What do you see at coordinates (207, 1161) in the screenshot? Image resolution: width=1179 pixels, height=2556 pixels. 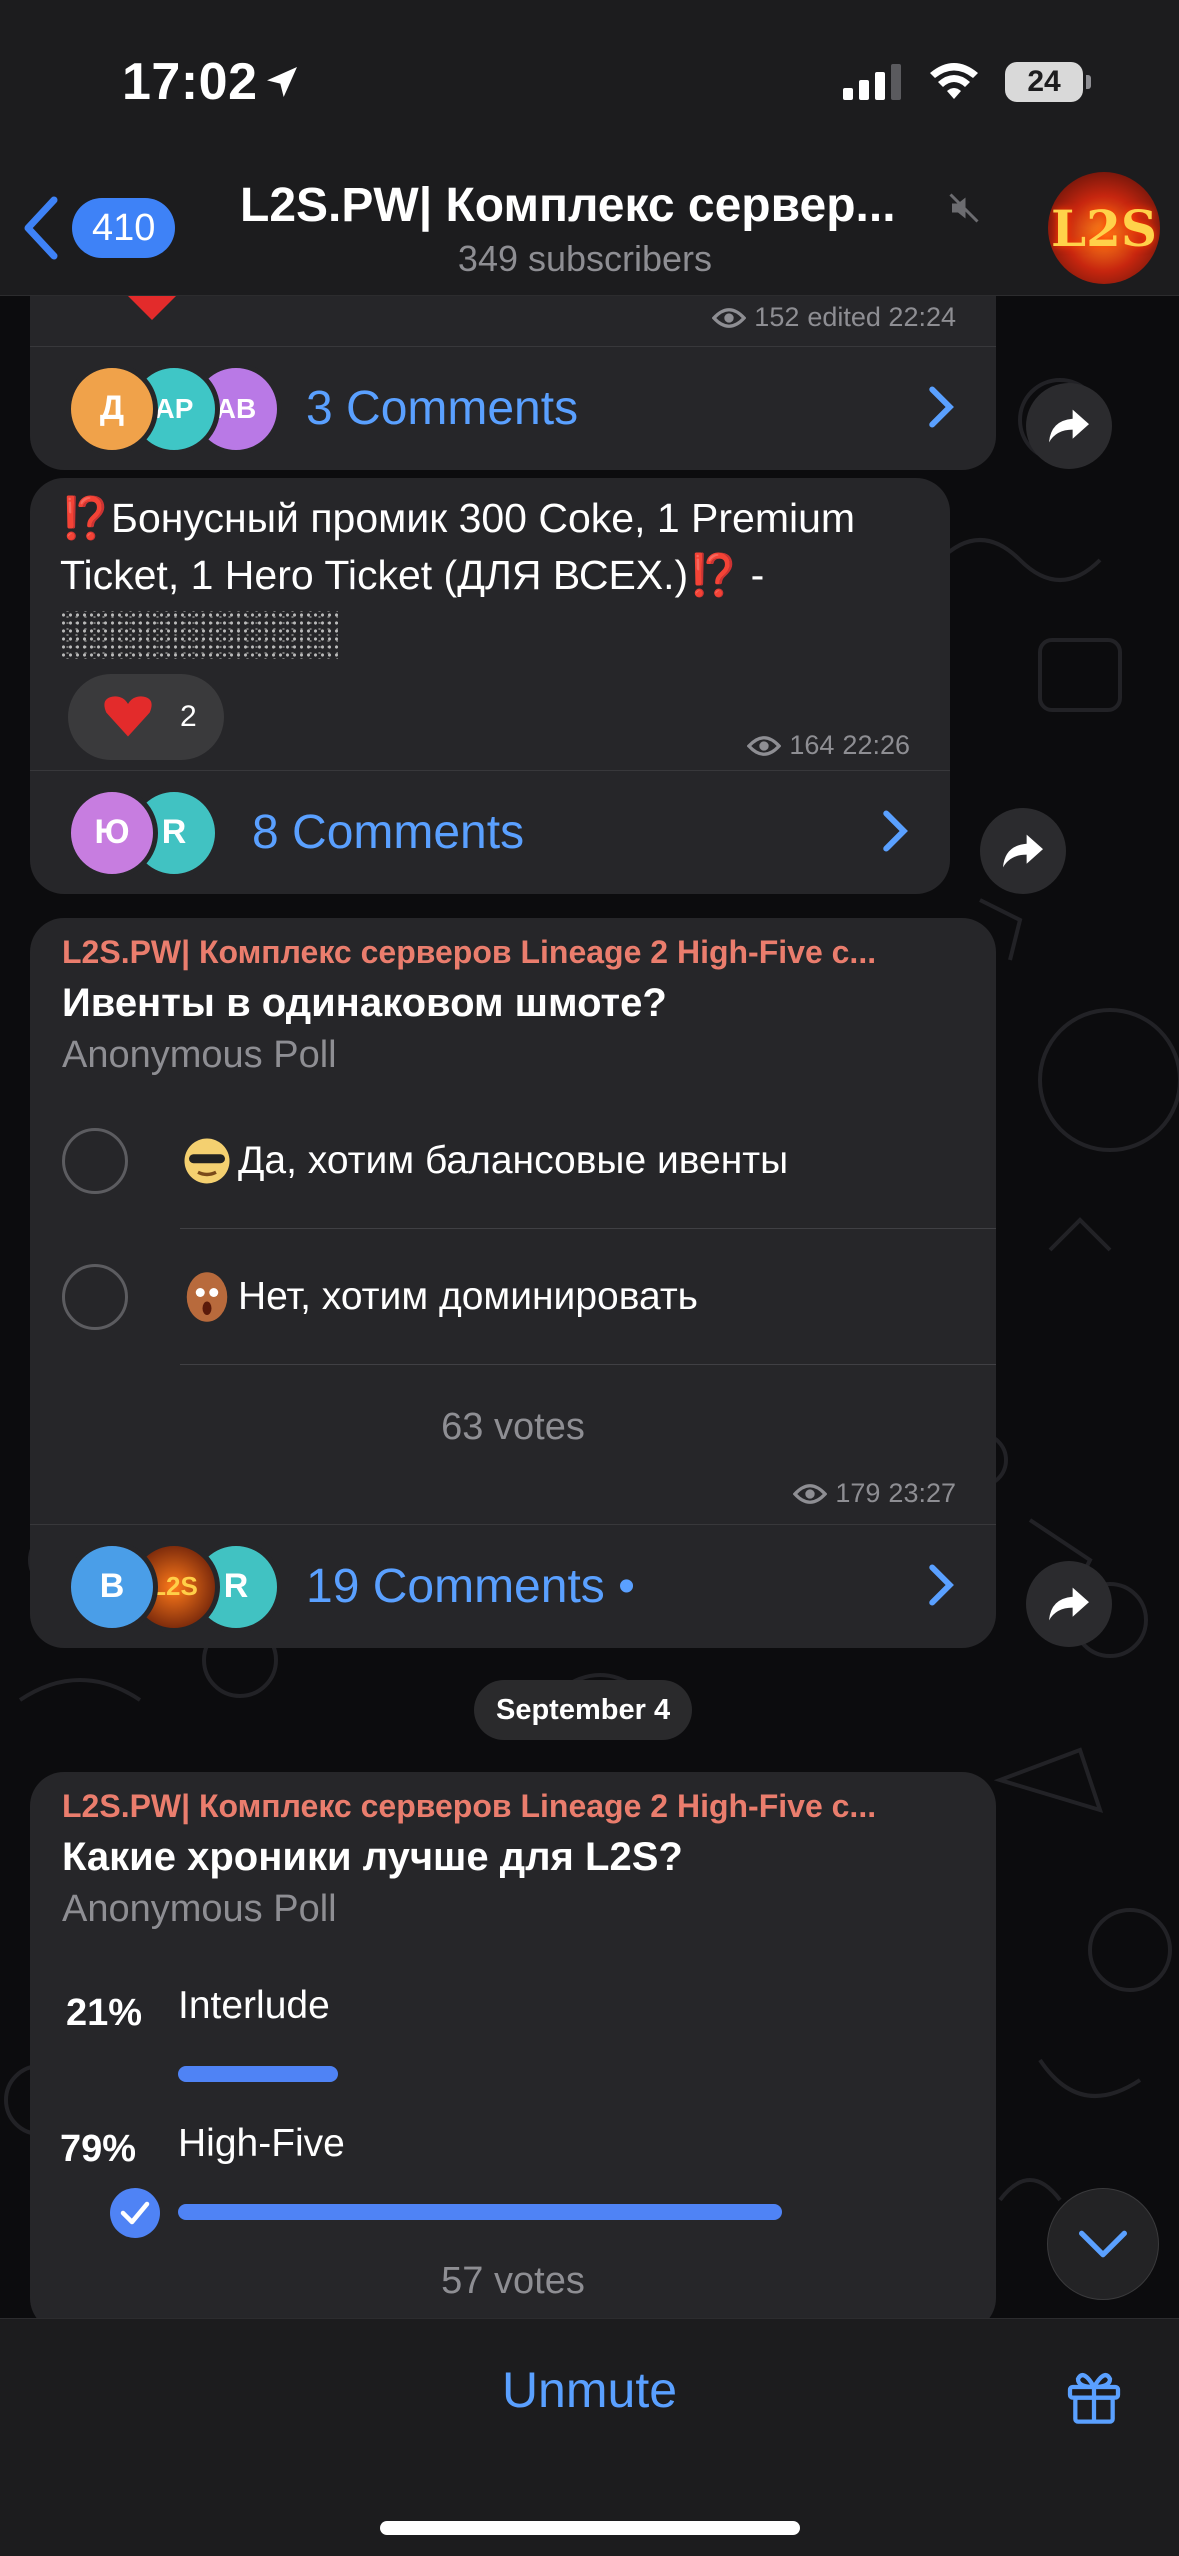 I see `sunglasses-emoji-icon` at bounding box center [207, 1161].